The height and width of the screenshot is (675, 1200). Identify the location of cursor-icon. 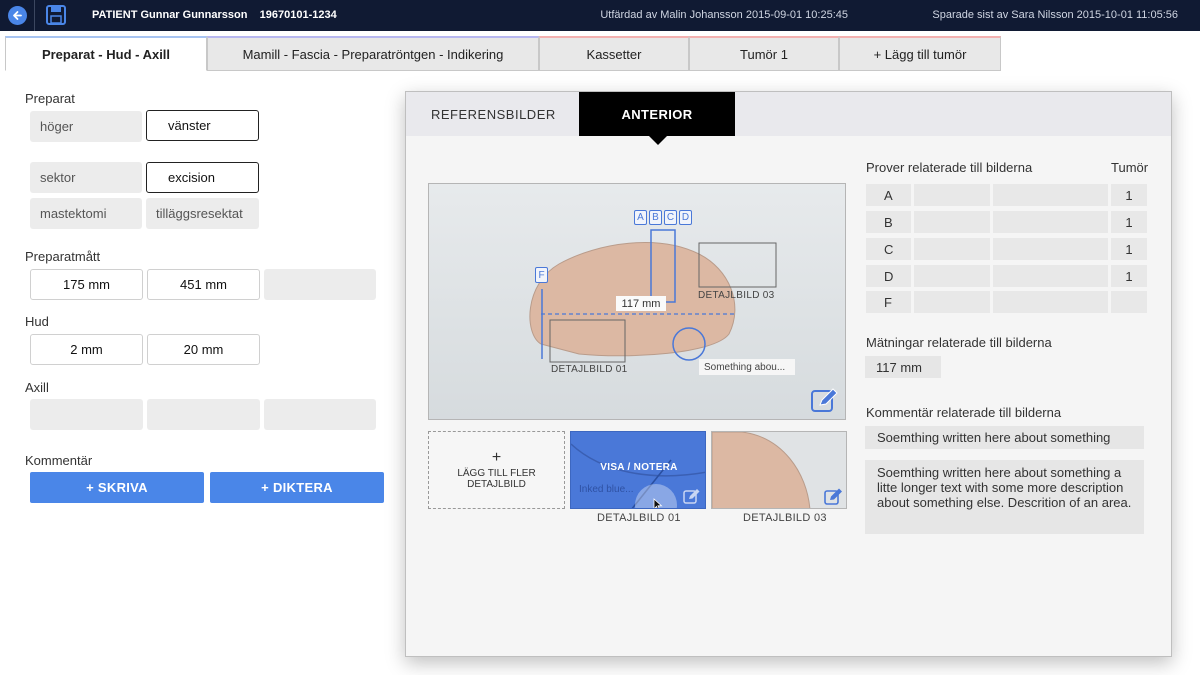
(658, 503).